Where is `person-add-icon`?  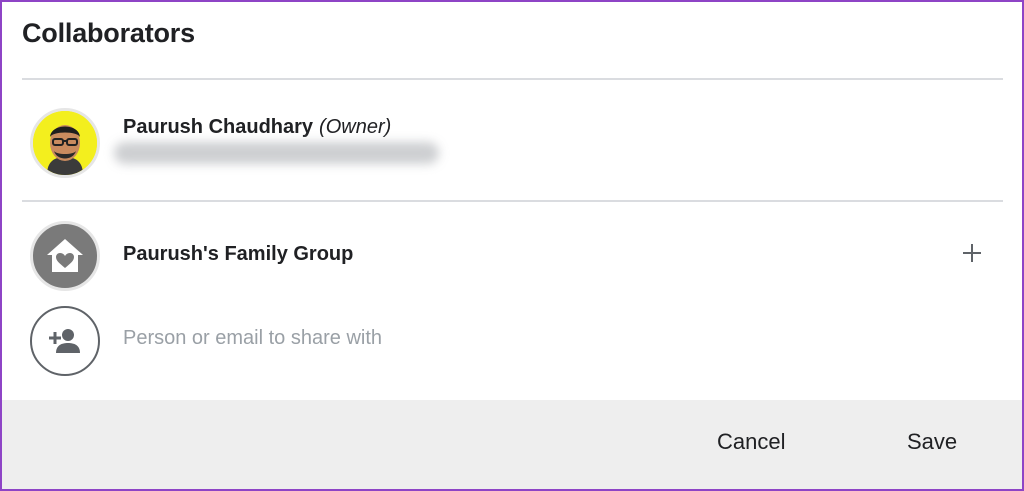
person-add-icon is located at coordinates (64, 341).